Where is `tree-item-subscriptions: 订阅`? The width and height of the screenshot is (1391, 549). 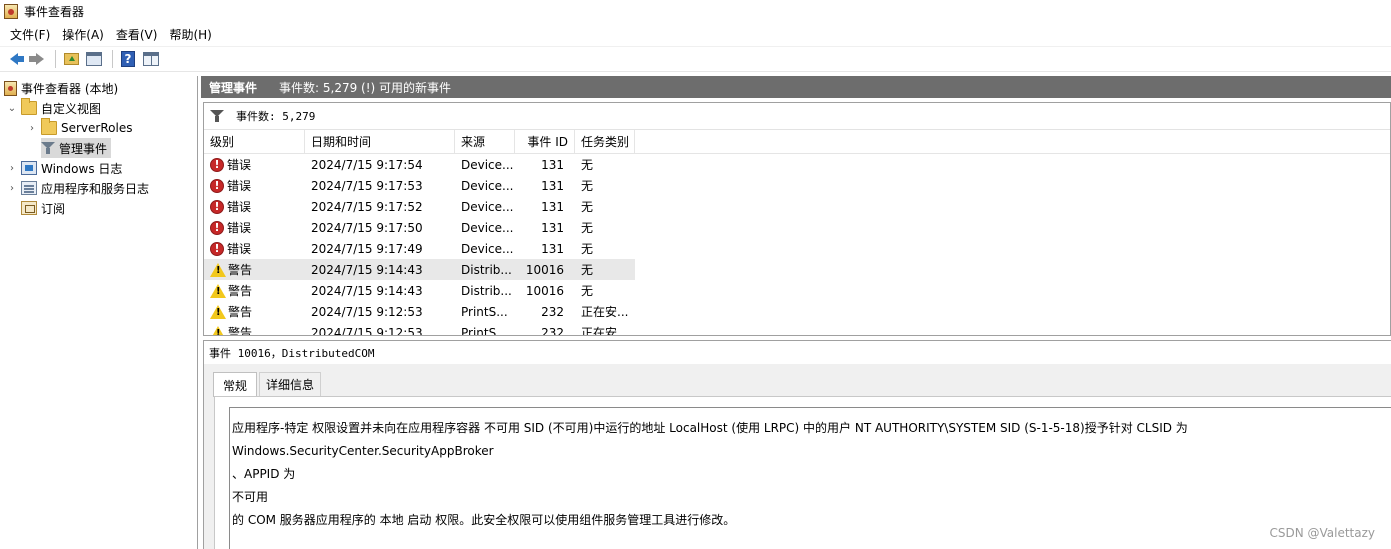 tree-item-subscriptions: 订阅 is located at coordinates (43, 208).